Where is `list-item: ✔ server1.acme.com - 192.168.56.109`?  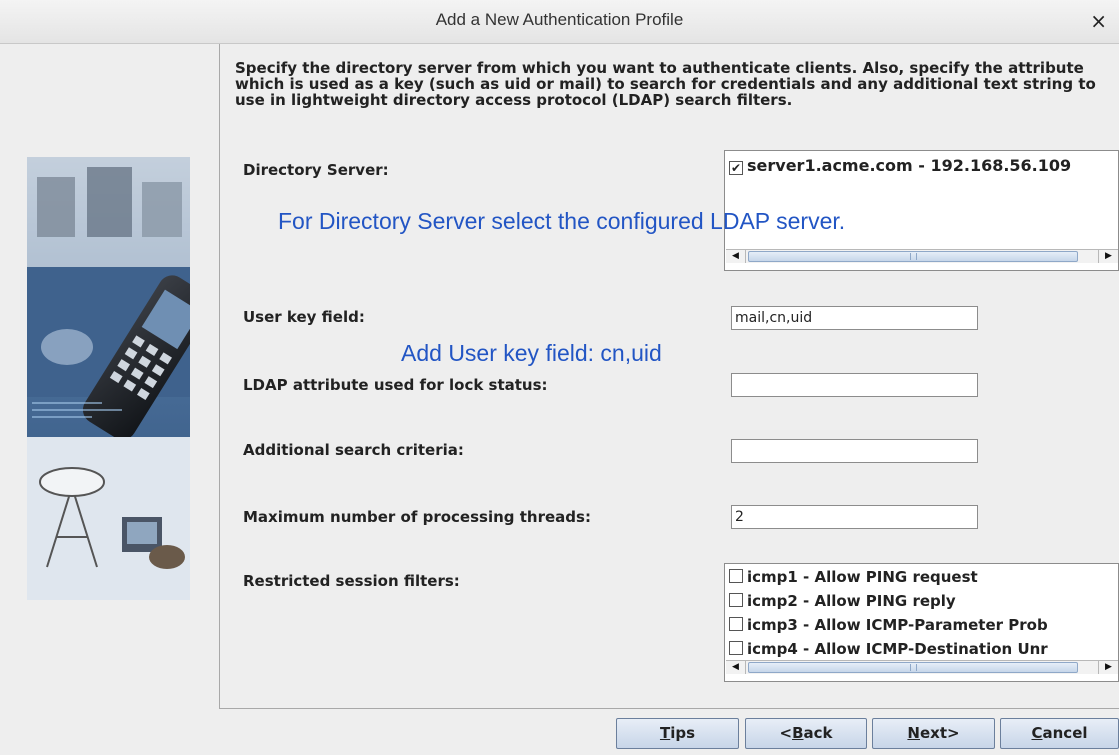 list-item: ✔ server1.acme.com - 192.168.56.109 is located at coordinates (900, 165).